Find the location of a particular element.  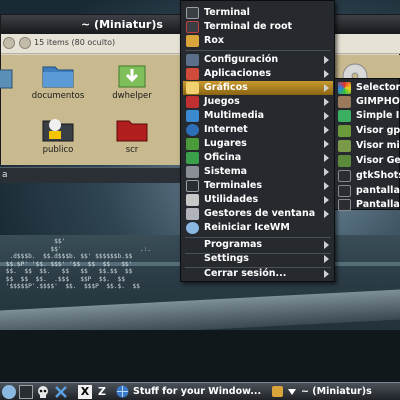

menu-item-internet: Internet is located at coordinates (258, 130).